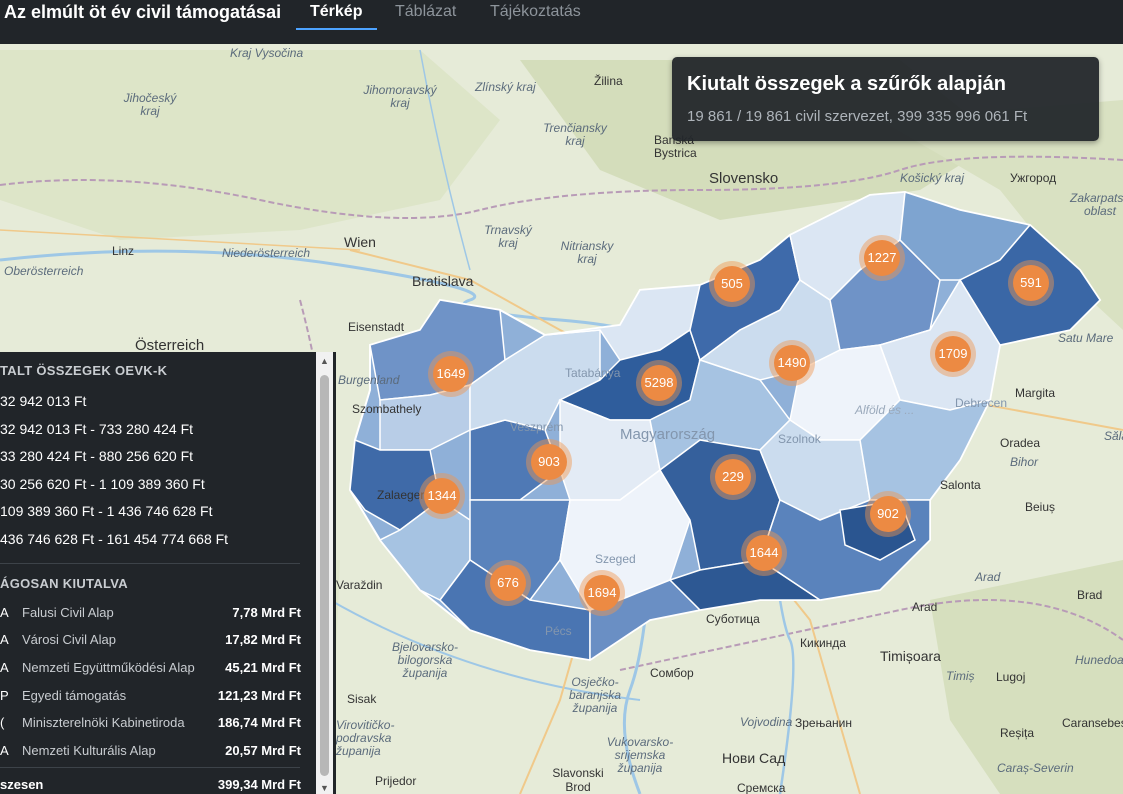  I want to click on city-label: Зрењанин, so click(823, 723).